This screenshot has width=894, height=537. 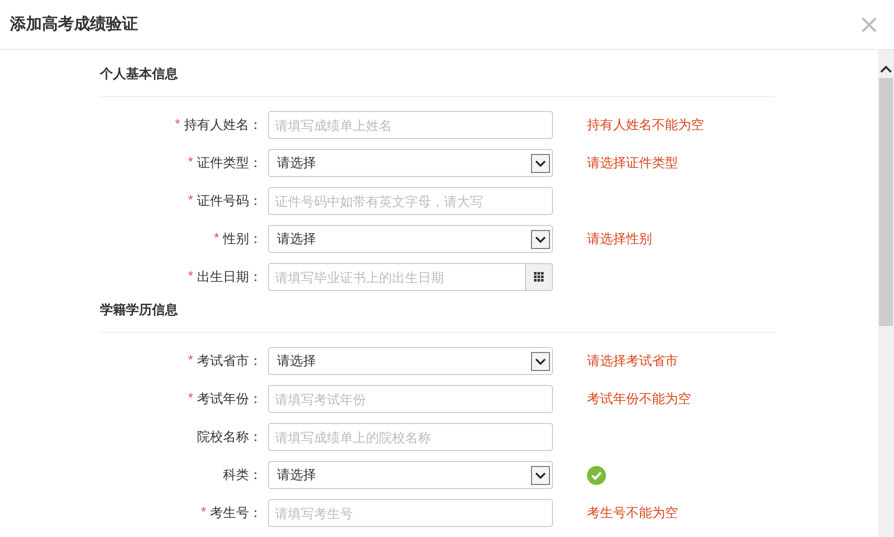 I want to click on error-message: 考生号不能为空, so click(x=633, y=513).